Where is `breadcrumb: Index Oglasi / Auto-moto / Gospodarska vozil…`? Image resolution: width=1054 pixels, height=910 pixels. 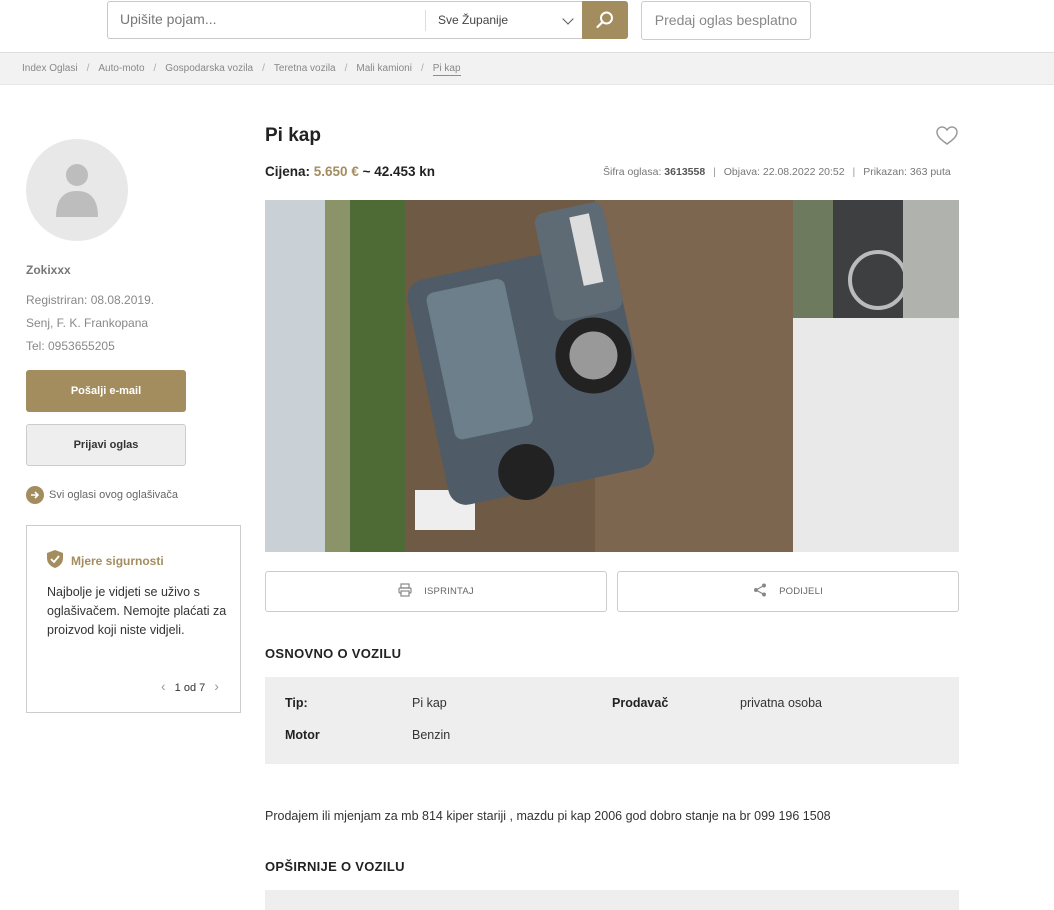
breadcrumb: Index Oglasi / Auto-moto / Gospodarska vozil… is located at coordinates (241, 69).